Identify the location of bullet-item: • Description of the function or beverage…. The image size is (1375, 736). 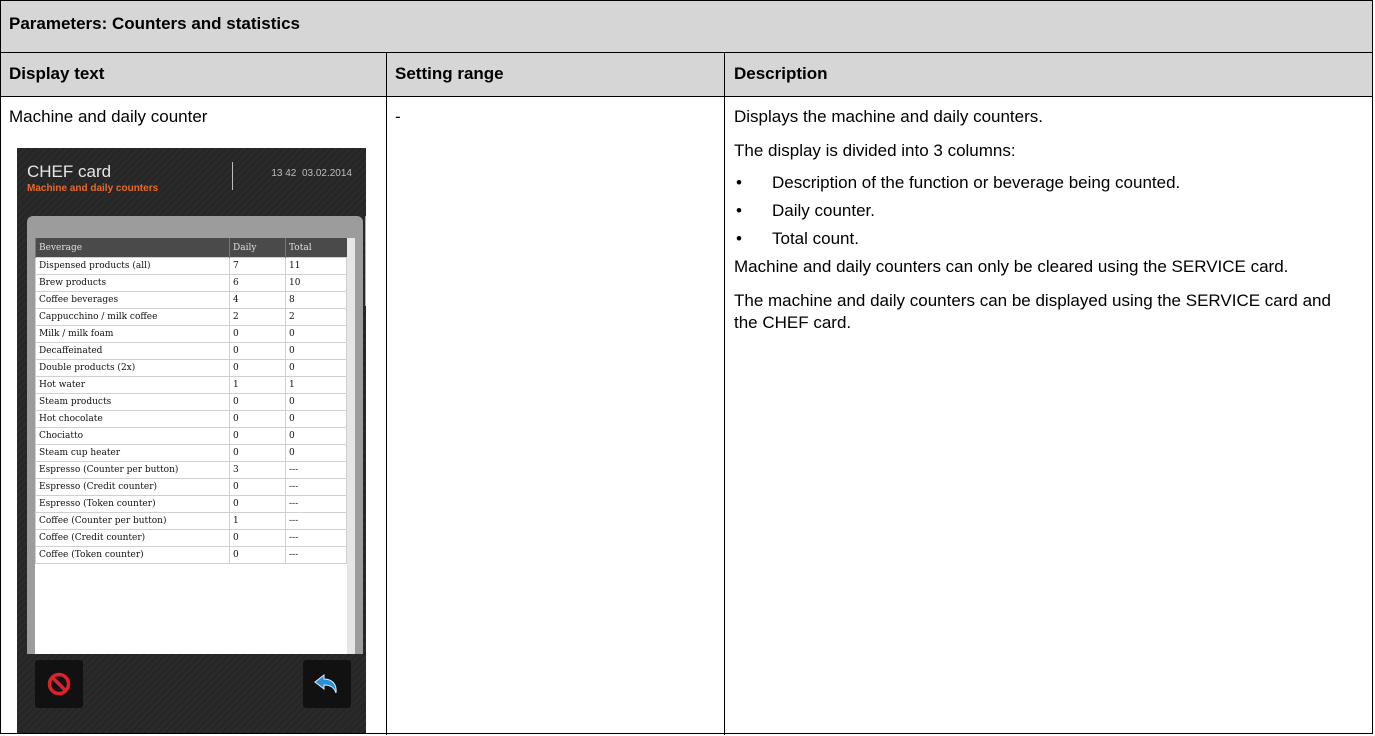
(1046, 183).